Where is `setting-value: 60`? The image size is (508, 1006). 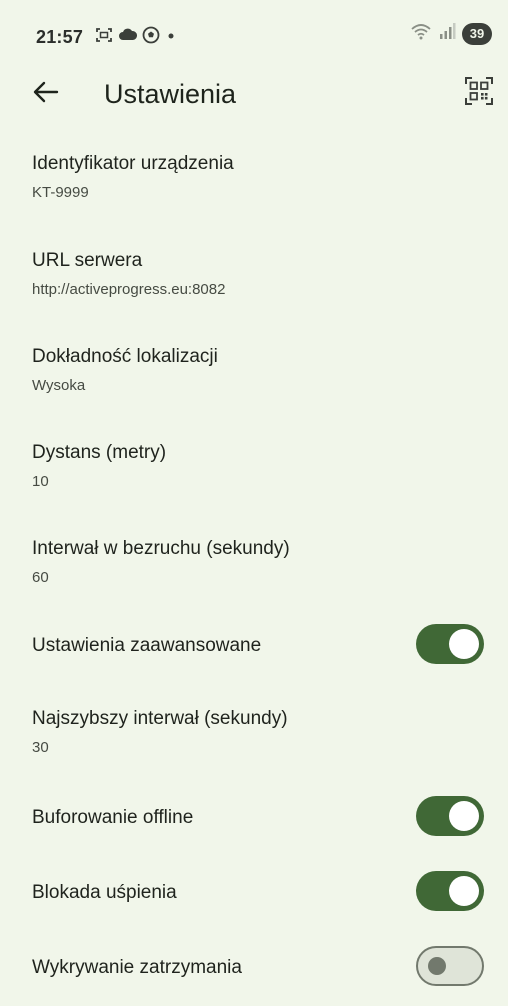 setting-value: 60 is located at coordinates (40, 577).